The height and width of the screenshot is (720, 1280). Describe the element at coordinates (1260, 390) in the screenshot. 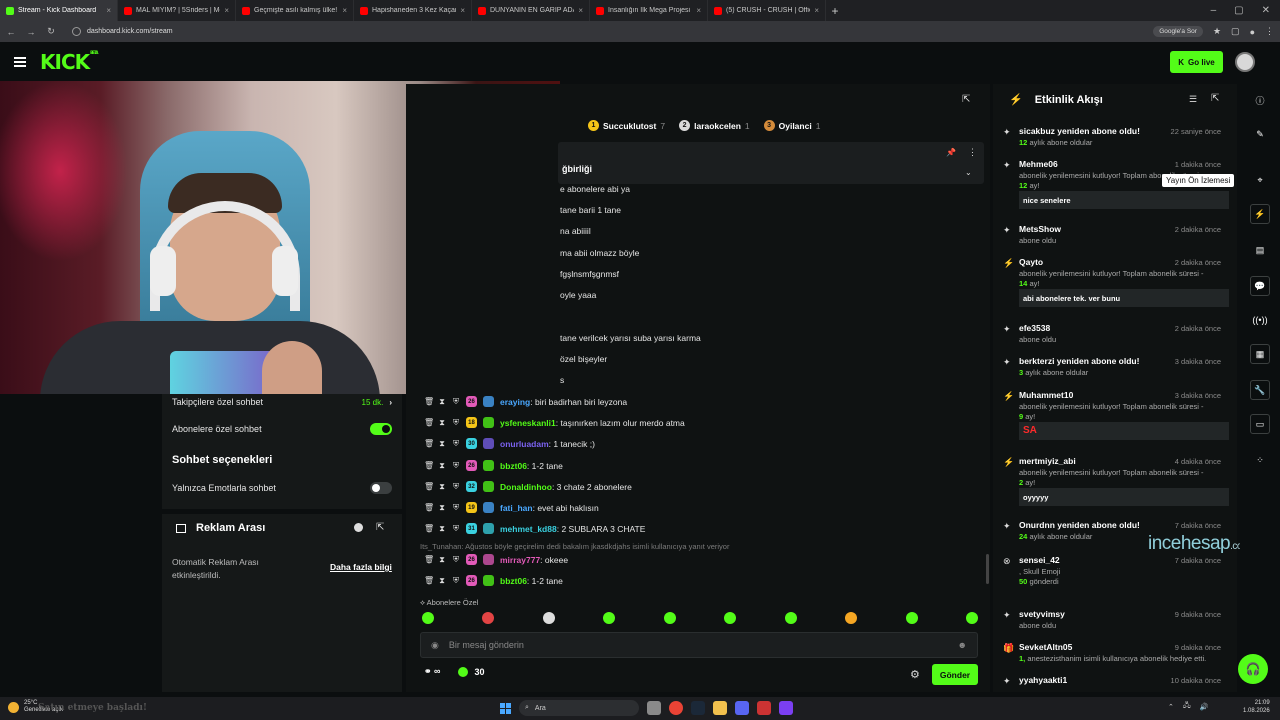

I see `wrench-icon: 🔧` at that location.